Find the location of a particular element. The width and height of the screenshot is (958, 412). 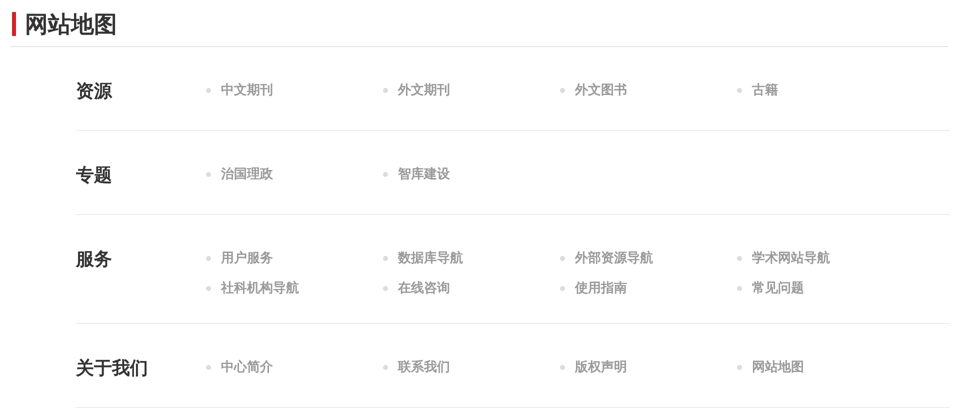

section-heading: 关于我们 is located at coordinates (112, 368).